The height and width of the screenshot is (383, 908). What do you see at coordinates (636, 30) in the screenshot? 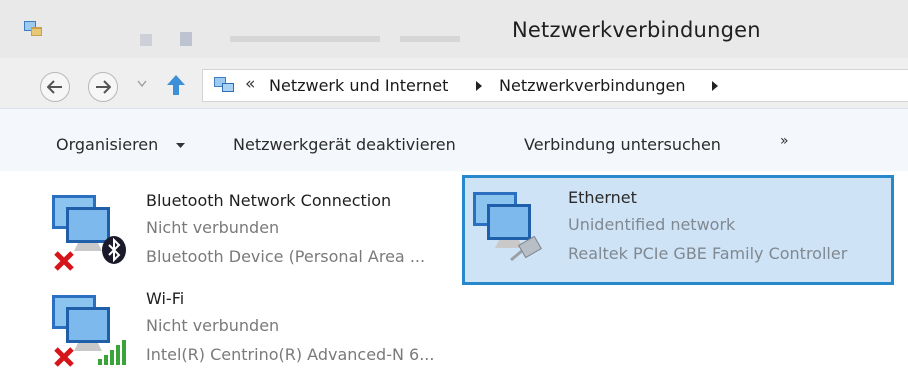
I see `window-title: Netzwerkverbindungen` at bounding box center [636, 30].